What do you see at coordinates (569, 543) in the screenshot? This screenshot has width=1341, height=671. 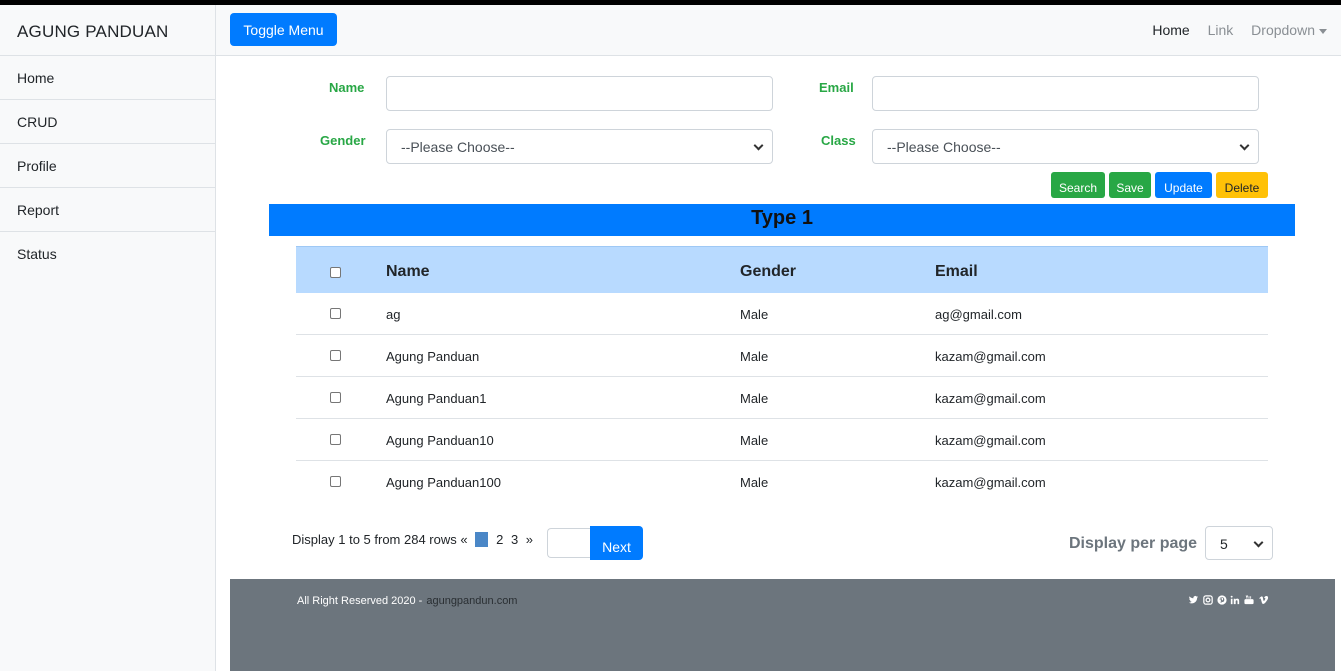 I see `page-number-input` at bounding box center [569, 543].